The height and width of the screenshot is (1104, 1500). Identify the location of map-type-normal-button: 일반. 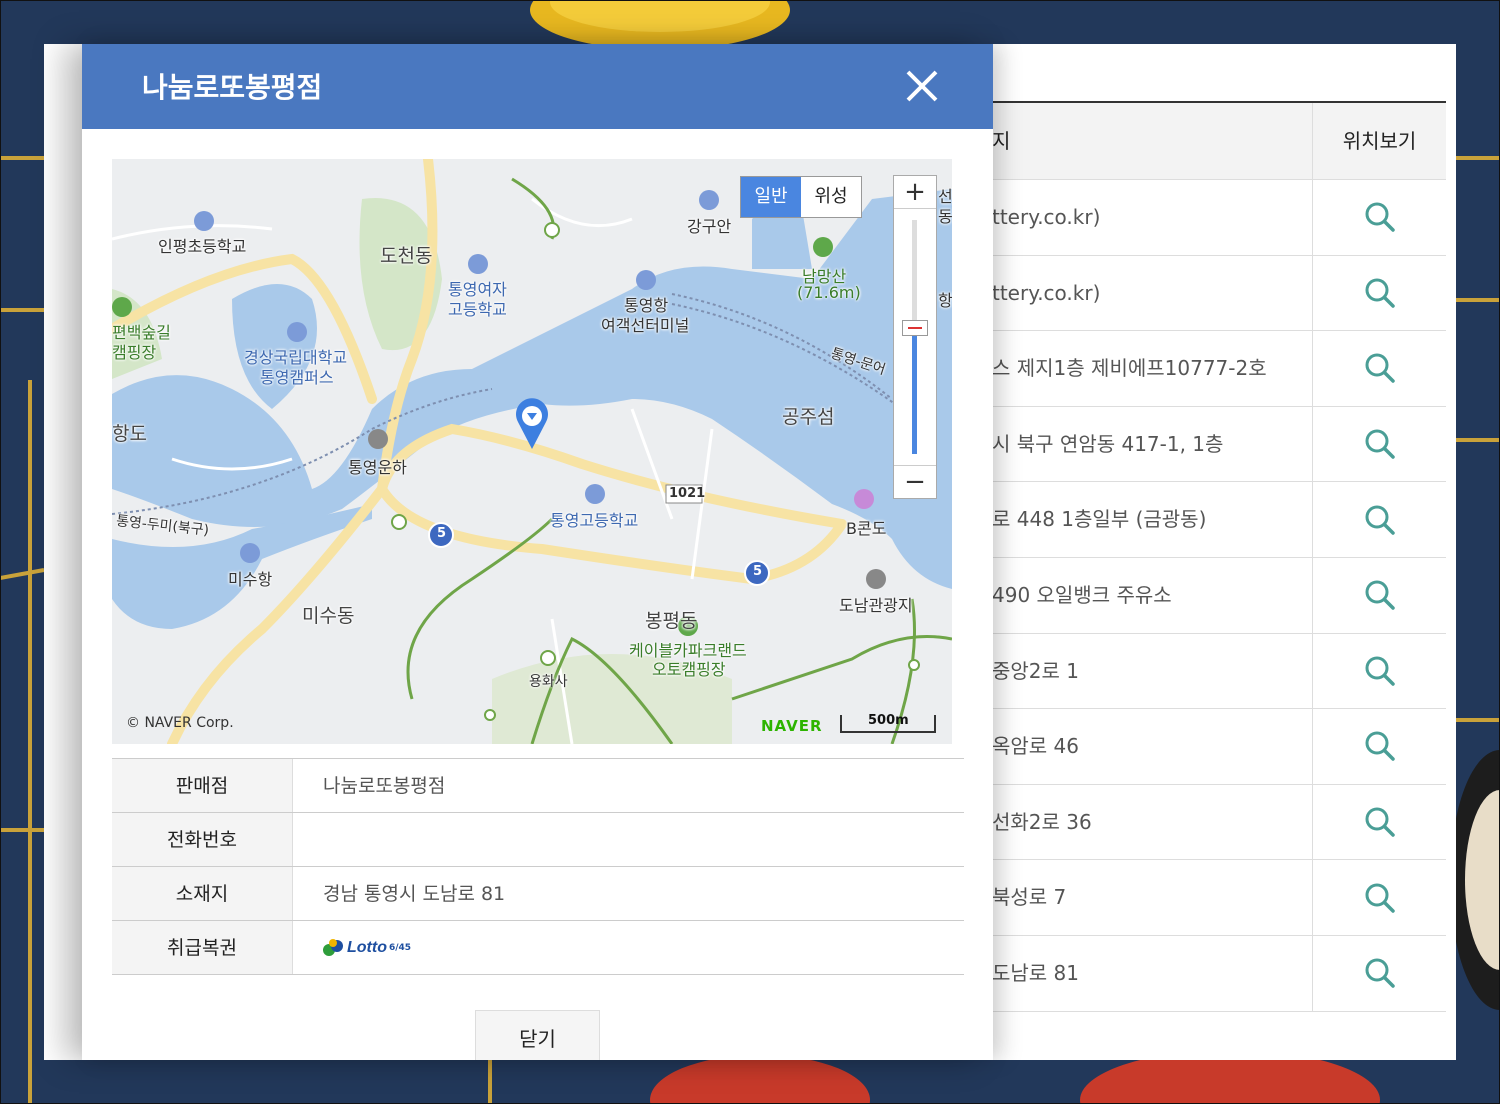
(771, 197).